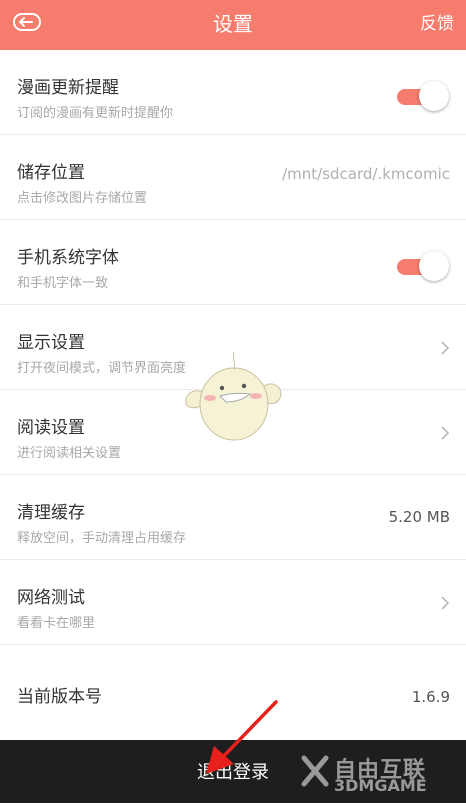  Describe the element at coordinates (315, 771) in the screenshot. I see `watermark-mark-icon` at that location.